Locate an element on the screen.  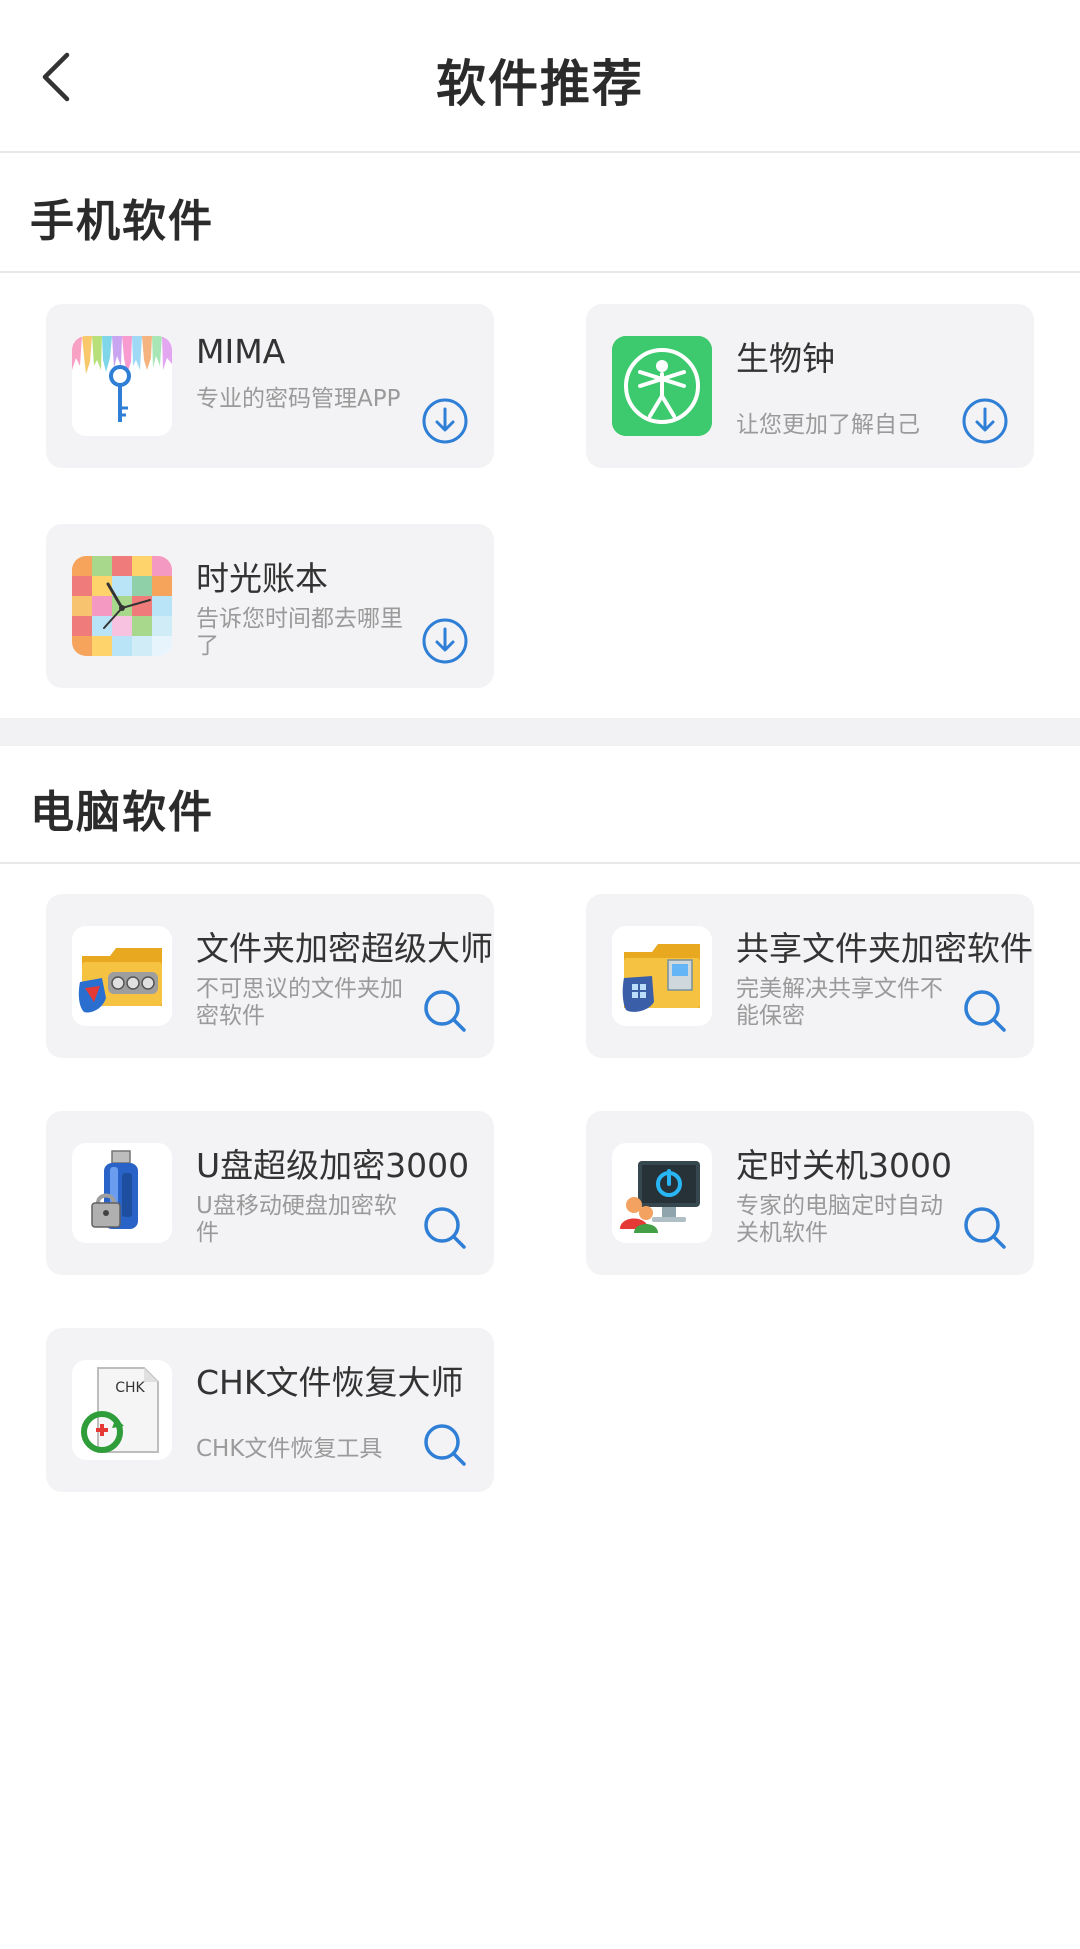
app-card-time-ledger: 时光账本 告诉您时间都去哪里了 is located at coordinates (270, 606).